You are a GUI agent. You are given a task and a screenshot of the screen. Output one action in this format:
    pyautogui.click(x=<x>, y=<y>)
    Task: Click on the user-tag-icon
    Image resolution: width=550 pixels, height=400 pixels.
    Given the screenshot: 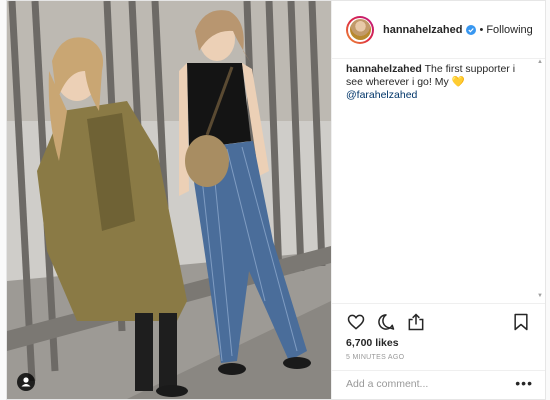 What is the action you would take?
    pyautogui.click(x=26, y=382)
    